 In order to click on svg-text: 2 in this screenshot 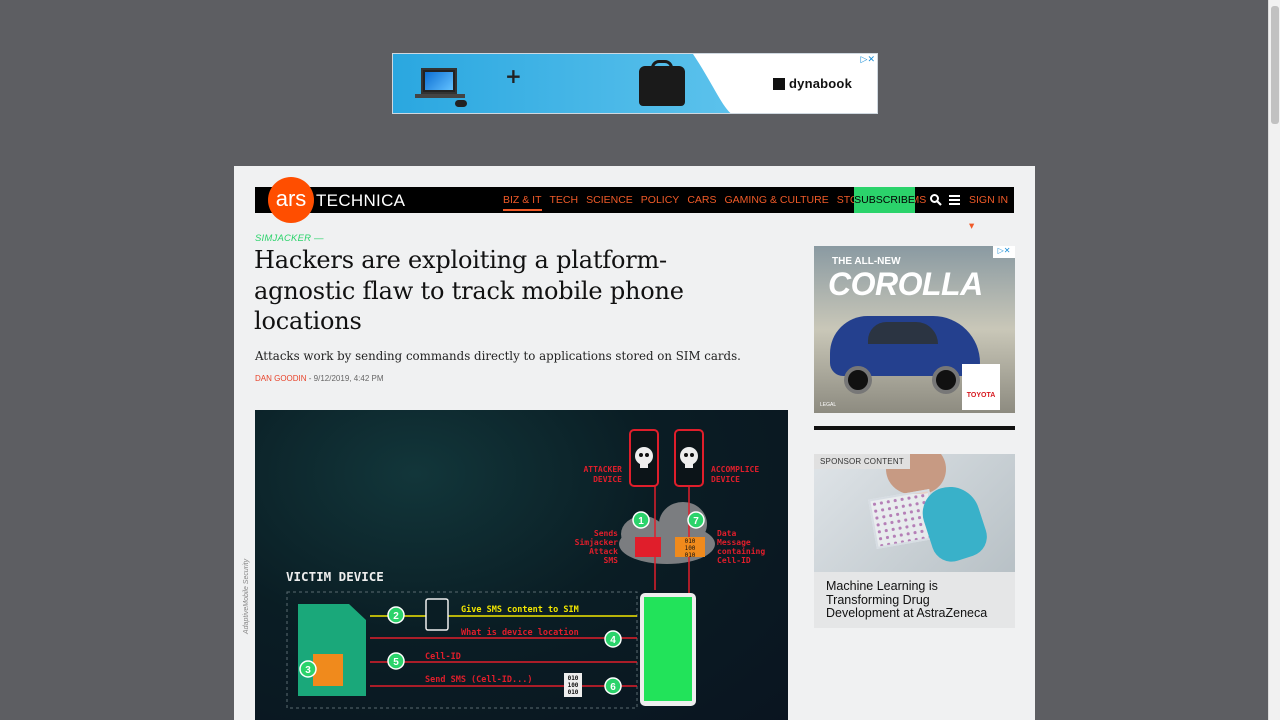, I will do `click(396, 616)`.